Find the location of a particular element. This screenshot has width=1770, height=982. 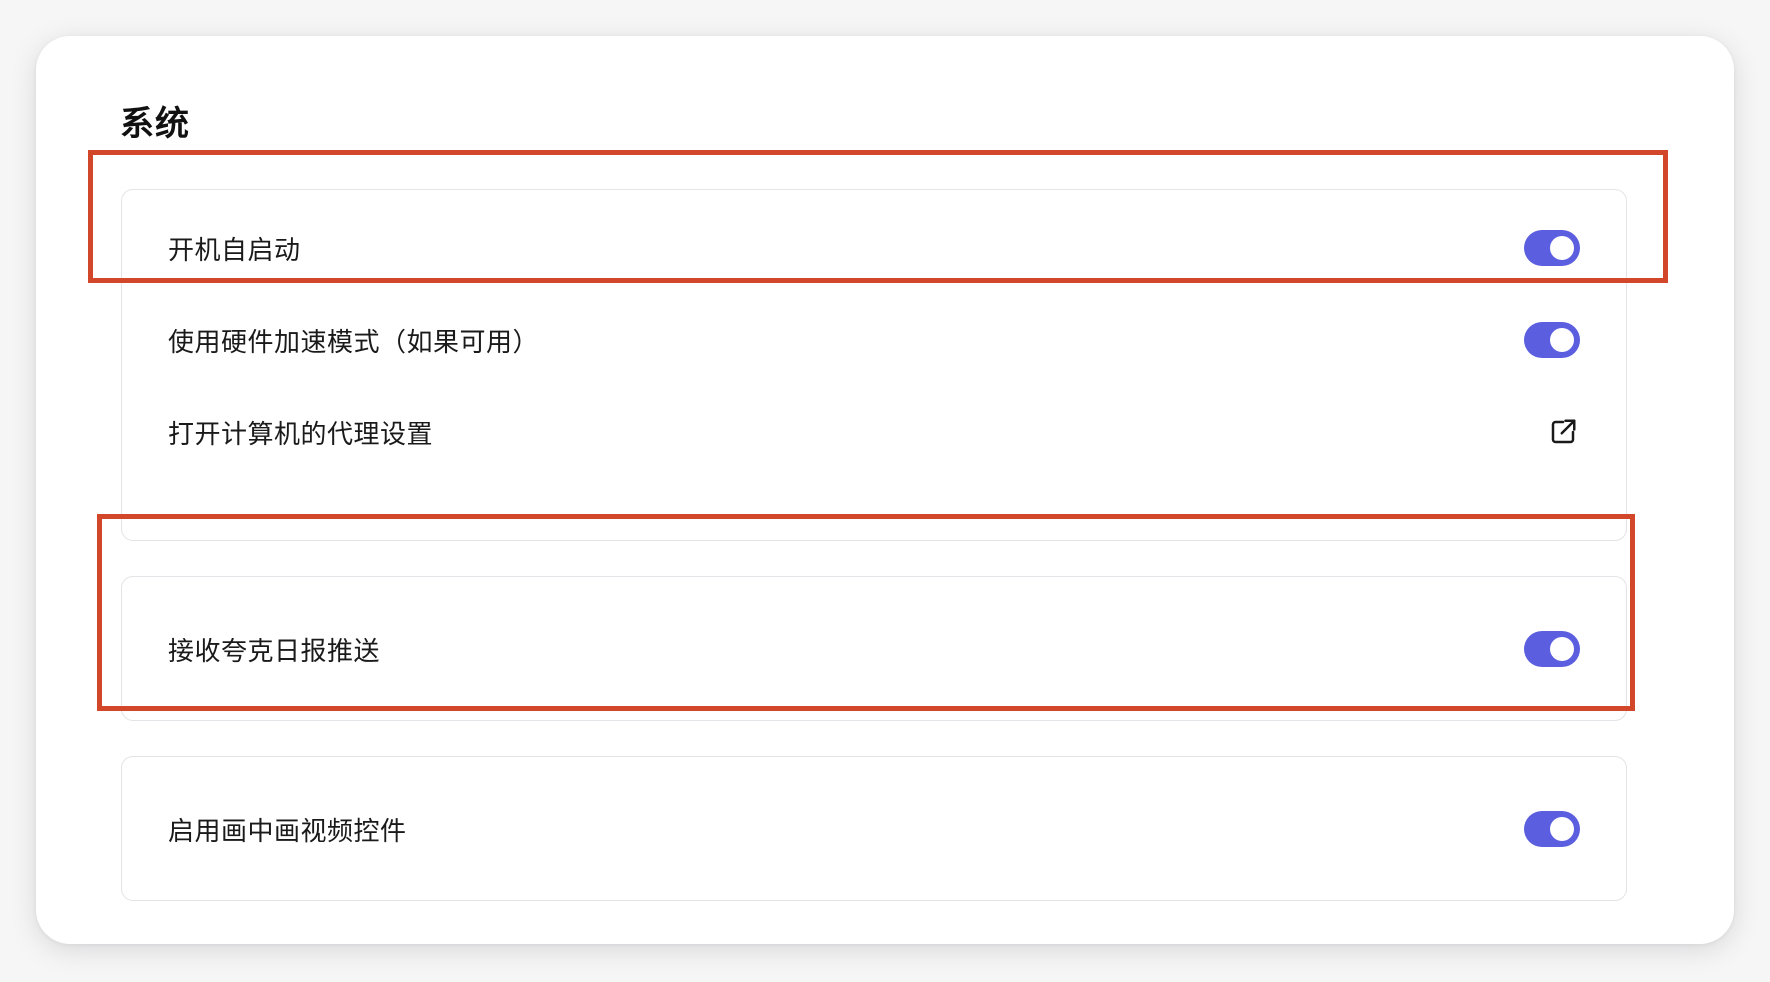

section-title: 系统 is located at coordinates (155, 124).